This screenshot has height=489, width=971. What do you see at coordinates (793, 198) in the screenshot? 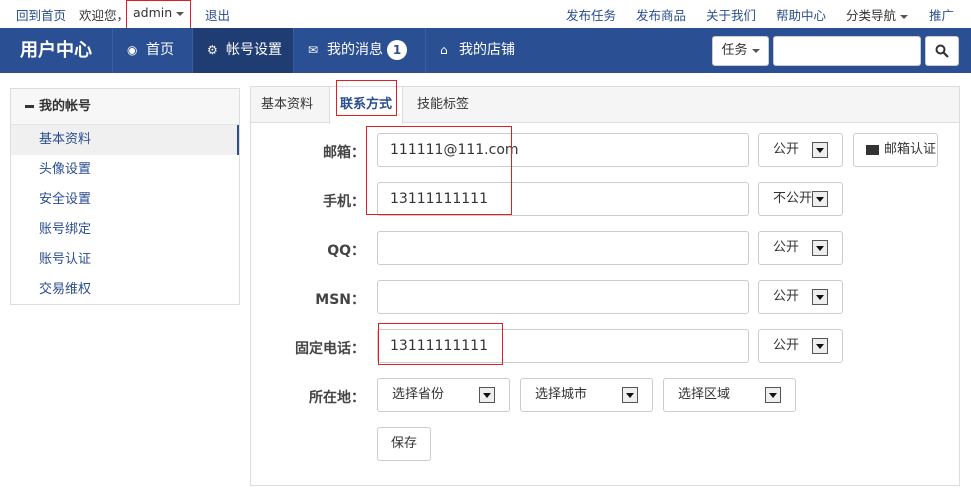
I see `phone-privacy-value: 不公开` at bounding box center [793, 198].